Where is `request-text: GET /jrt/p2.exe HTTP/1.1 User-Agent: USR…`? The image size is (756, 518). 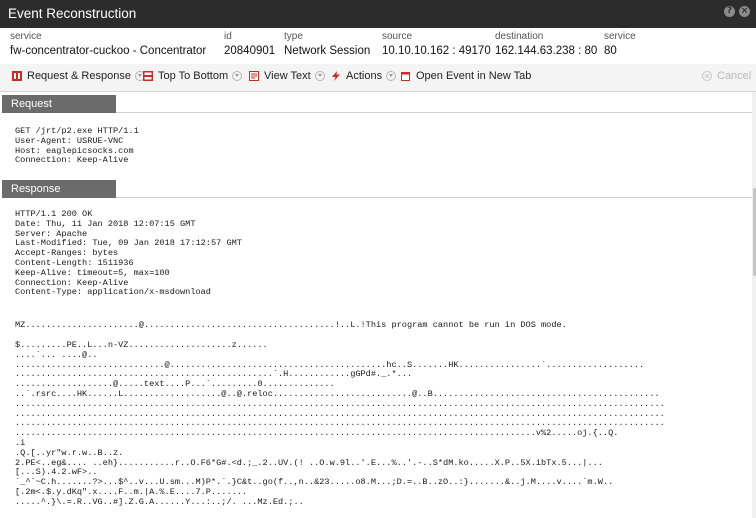
request-text: GET /jrt/p2.exe HTTP/1.1 User-Agent: USR… is located at coordinates (77, 146).